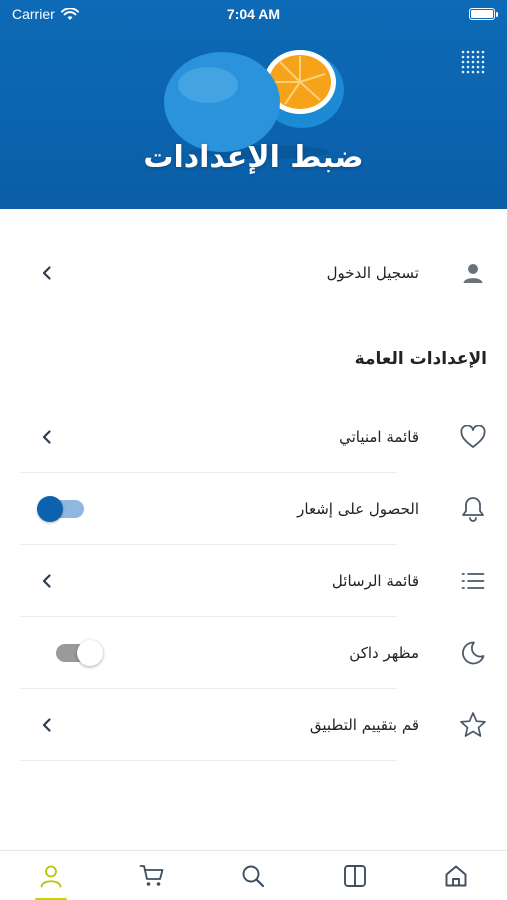  What do you see at coordinates (375, 581) in the screenshot?
I see `messages-label: قائمة الرسائل` at bounding box center [375, 581].